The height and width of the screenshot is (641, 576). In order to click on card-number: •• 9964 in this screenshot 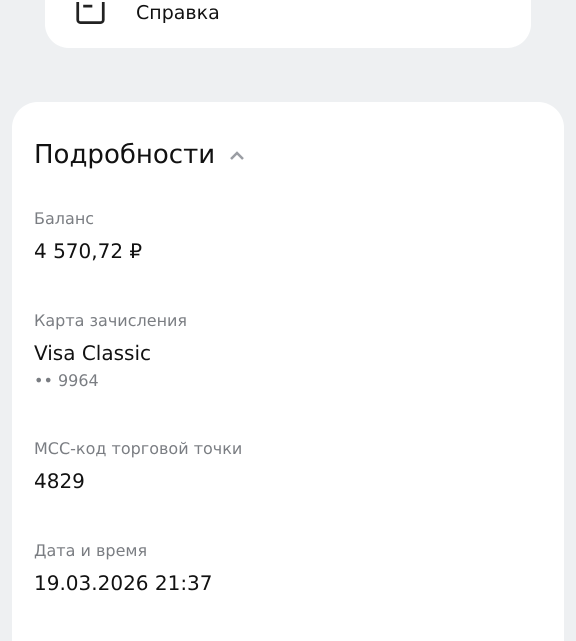, I will do `click(67, 381)`.